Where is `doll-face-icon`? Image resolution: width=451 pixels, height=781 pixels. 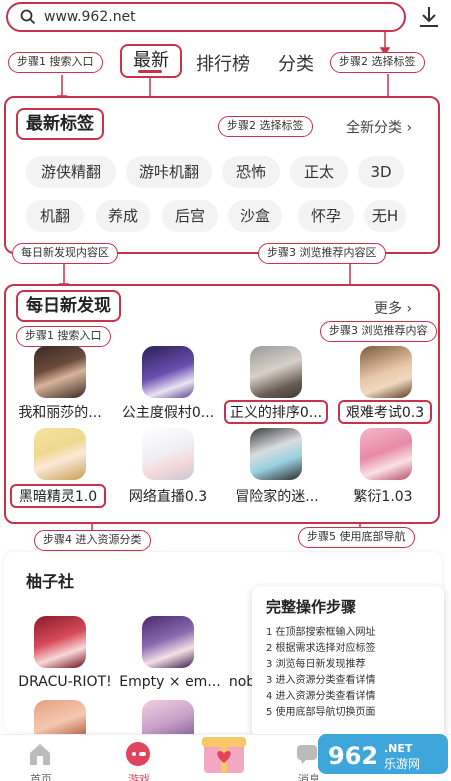 doll-face-icon is located at coordinates (386, 372).